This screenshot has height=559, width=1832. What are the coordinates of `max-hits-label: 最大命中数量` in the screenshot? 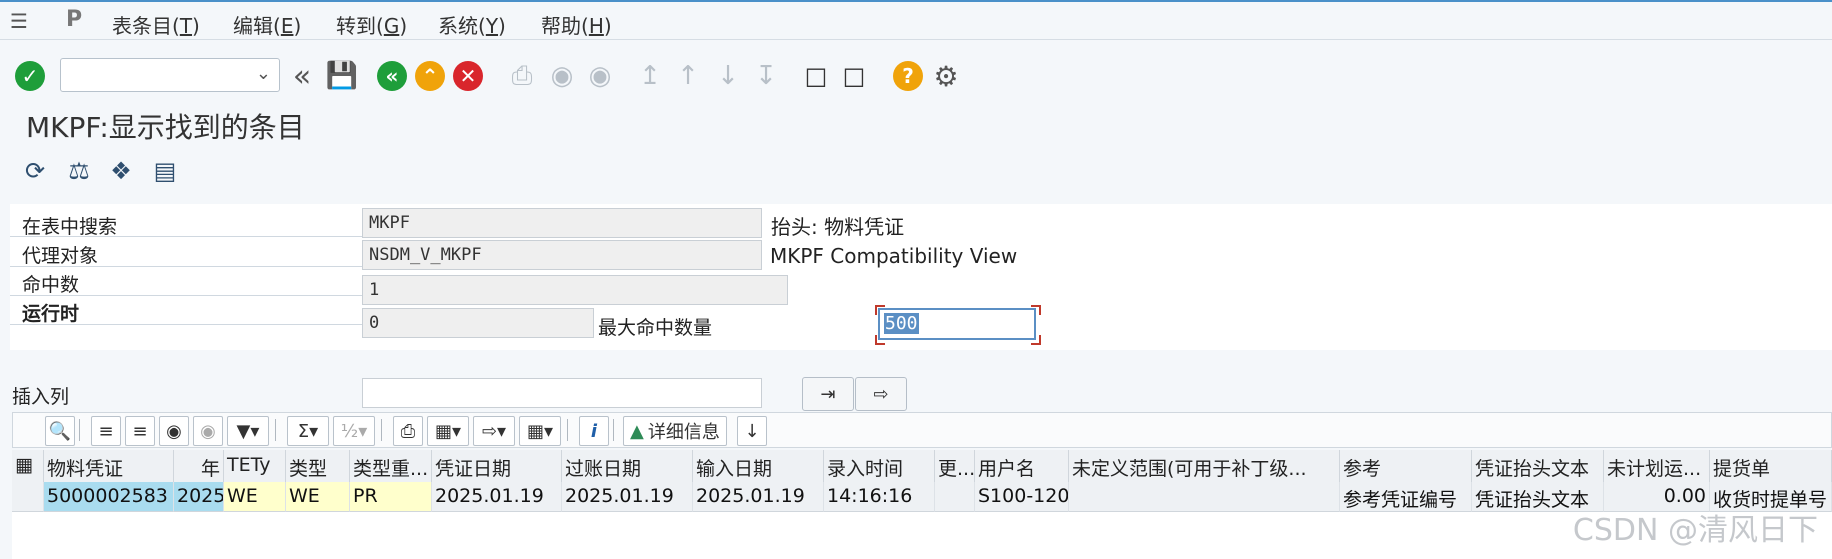 It's located at (655, 328).